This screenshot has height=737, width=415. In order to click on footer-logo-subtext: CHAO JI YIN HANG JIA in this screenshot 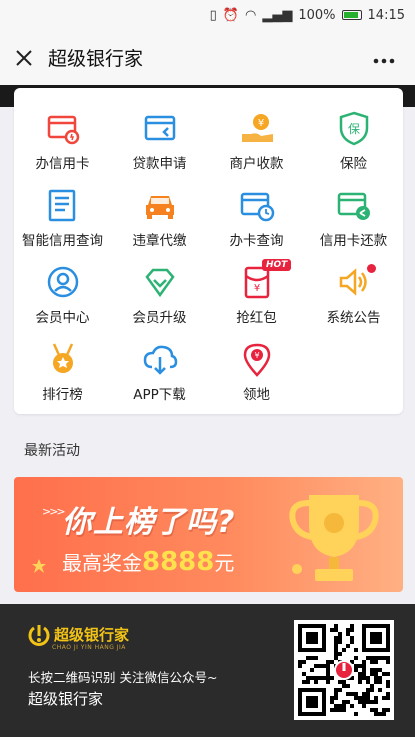, I will do `click(89, 647)`.